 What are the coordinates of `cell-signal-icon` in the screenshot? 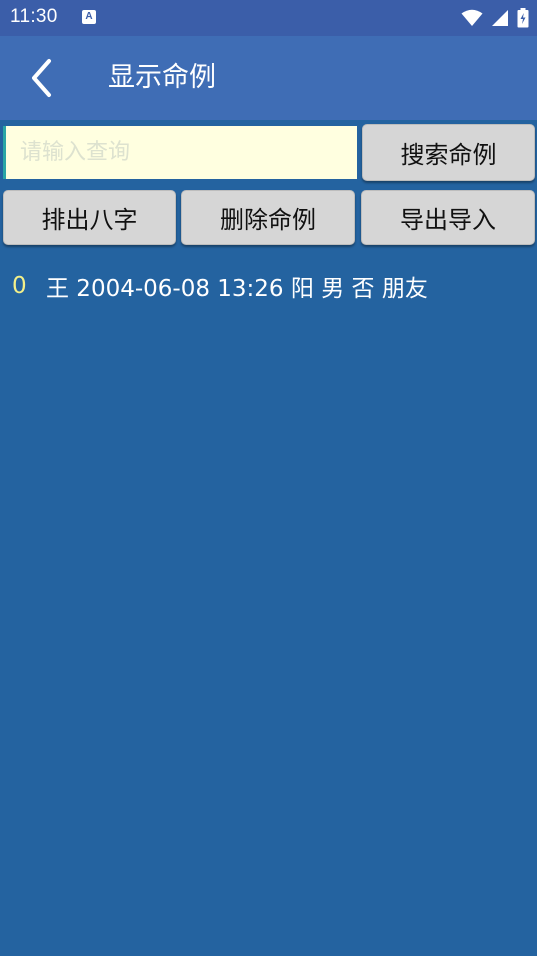 It's located at (500, 18).